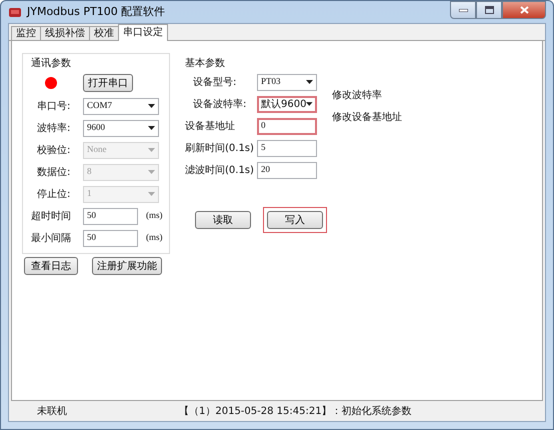  What do you see at coordinates (15, 12) in the screenshot?
I see `app-icon` at bounding box center [15, 12].